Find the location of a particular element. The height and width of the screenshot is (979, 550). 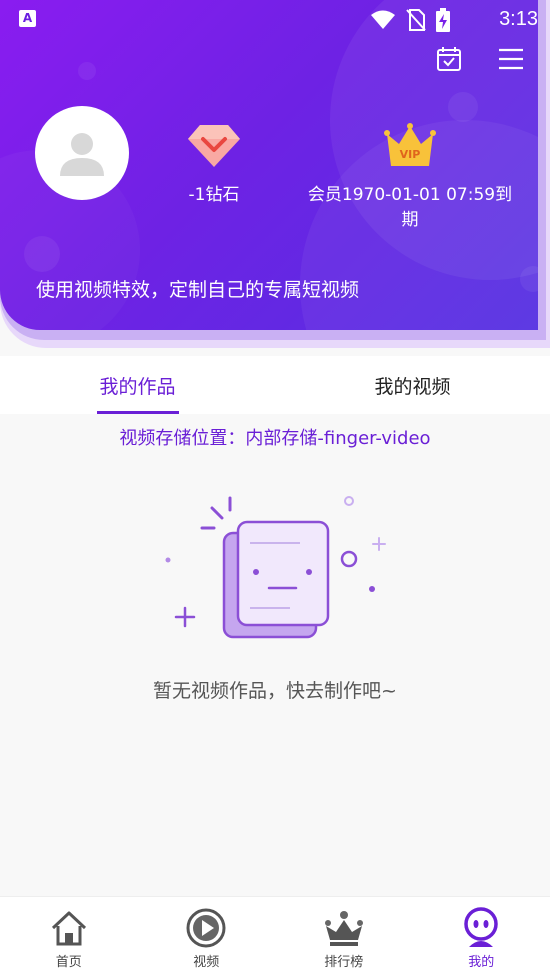

diamond-stat: -1钻石 is located at coordinates (214, 162).